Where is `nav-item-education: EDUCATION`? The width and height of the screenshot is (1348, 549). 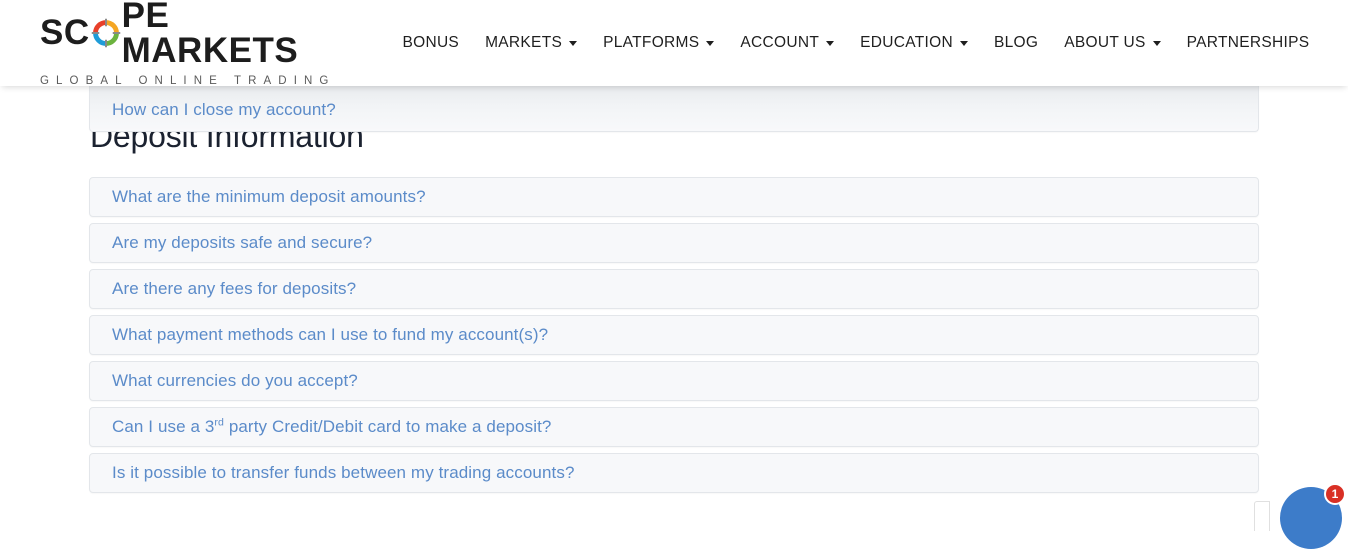 nav-item-education: EDUCATION is located at coordinates (914, 43).